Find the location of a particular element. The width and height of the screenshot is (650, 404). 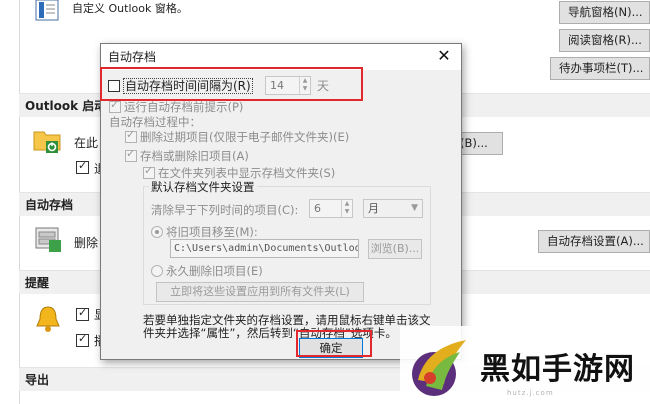

delete-expired-checkbox: 删除过期项目(仅限于电子邮件文件夹)(E) is located at coordinates (237, 136).